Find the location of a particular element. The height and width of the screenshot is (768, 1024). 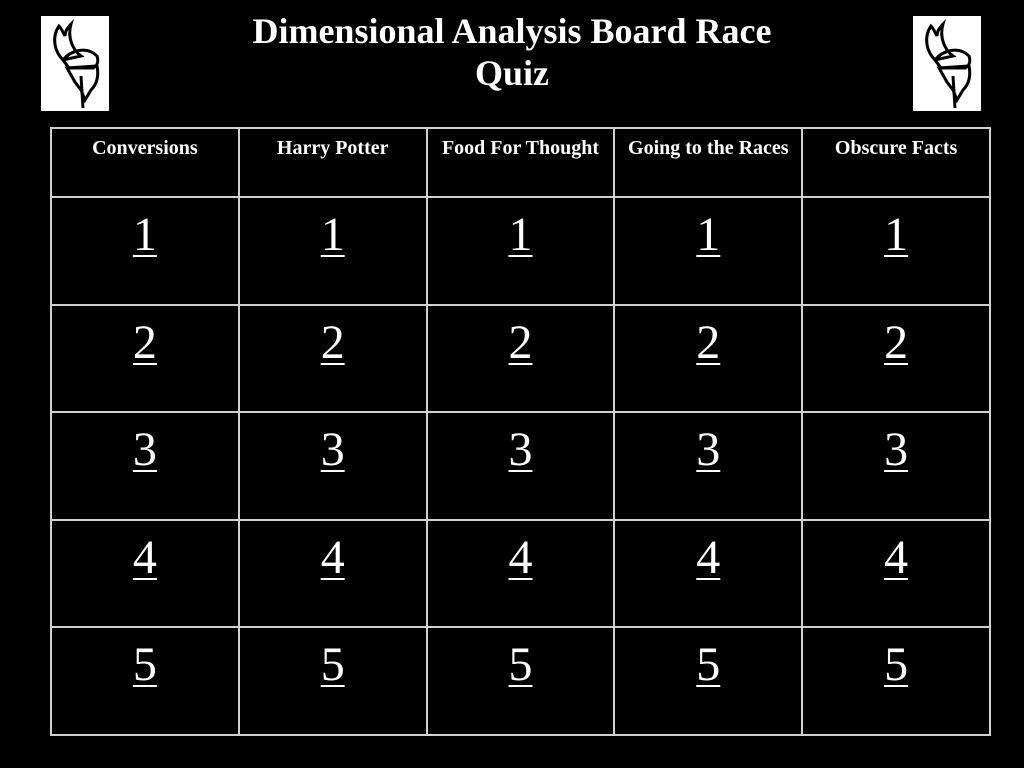

viking-logo-right is located at coordinates (947, 63).